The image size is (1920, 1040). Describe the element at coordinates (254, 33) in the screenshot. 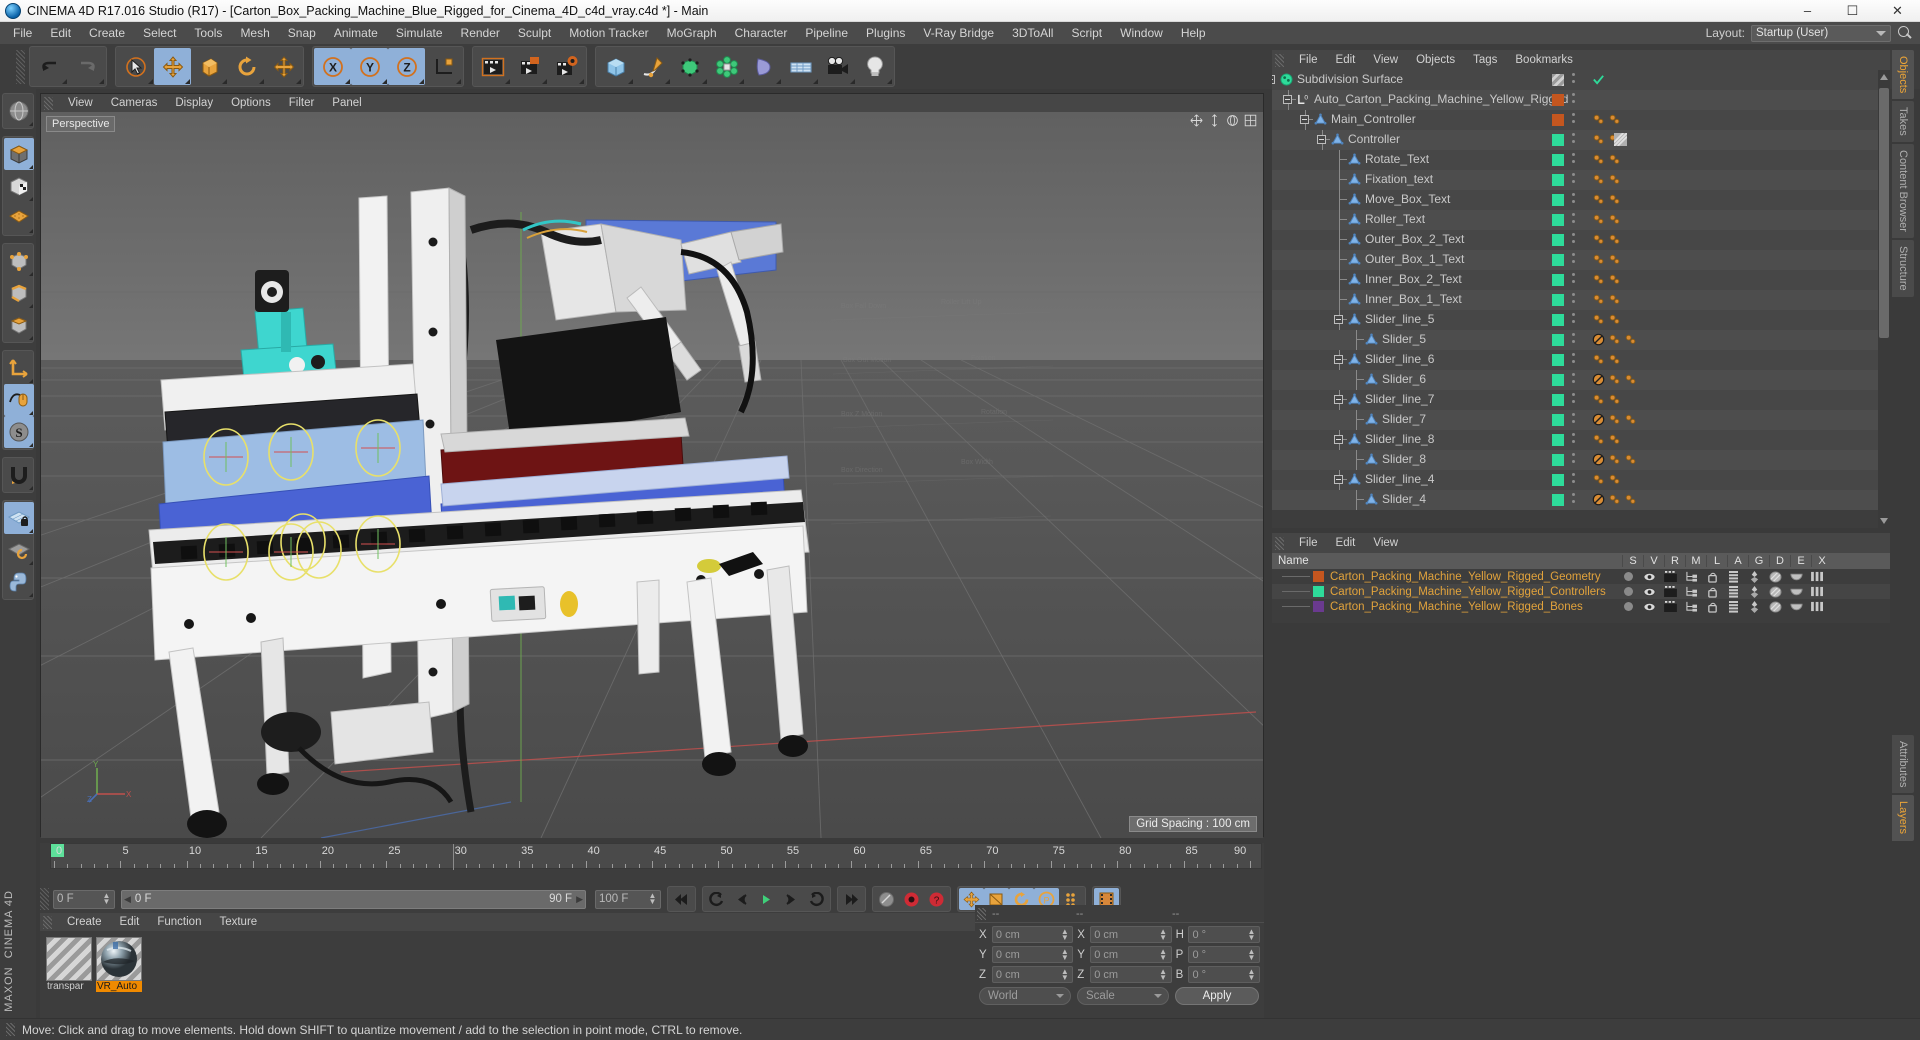

I see `menu-item-mesh: Mesh` at that location.